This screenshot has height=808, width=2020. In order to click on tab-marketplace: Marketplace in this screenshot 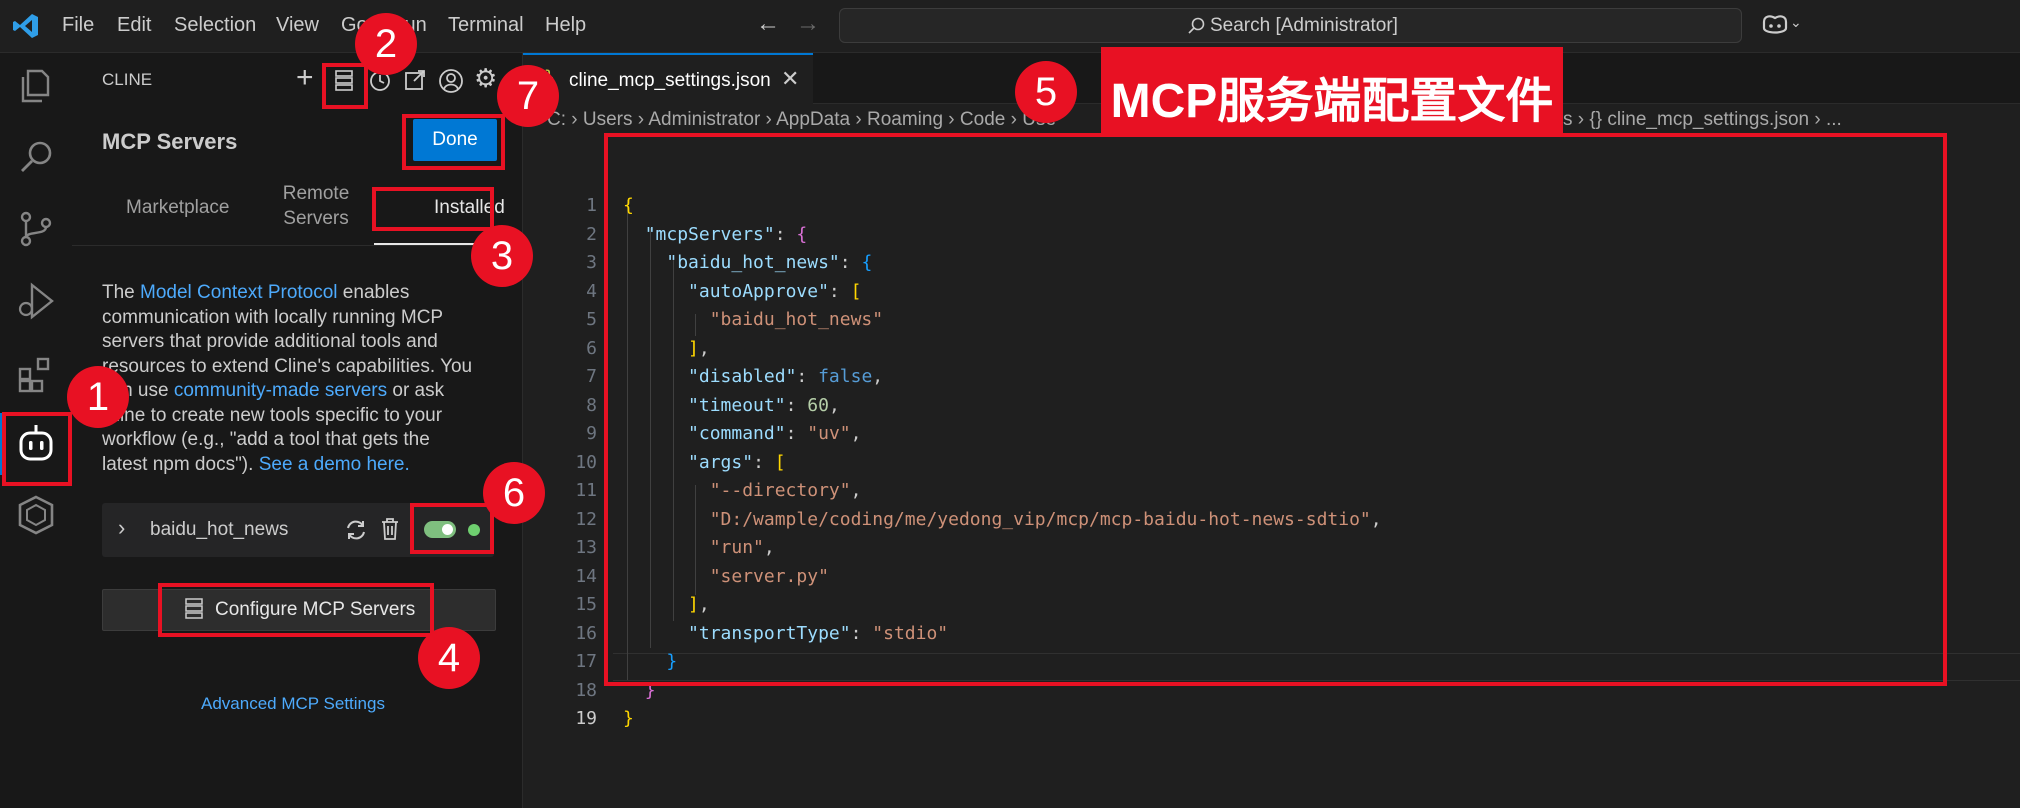, I will do `click(178, 208)`.